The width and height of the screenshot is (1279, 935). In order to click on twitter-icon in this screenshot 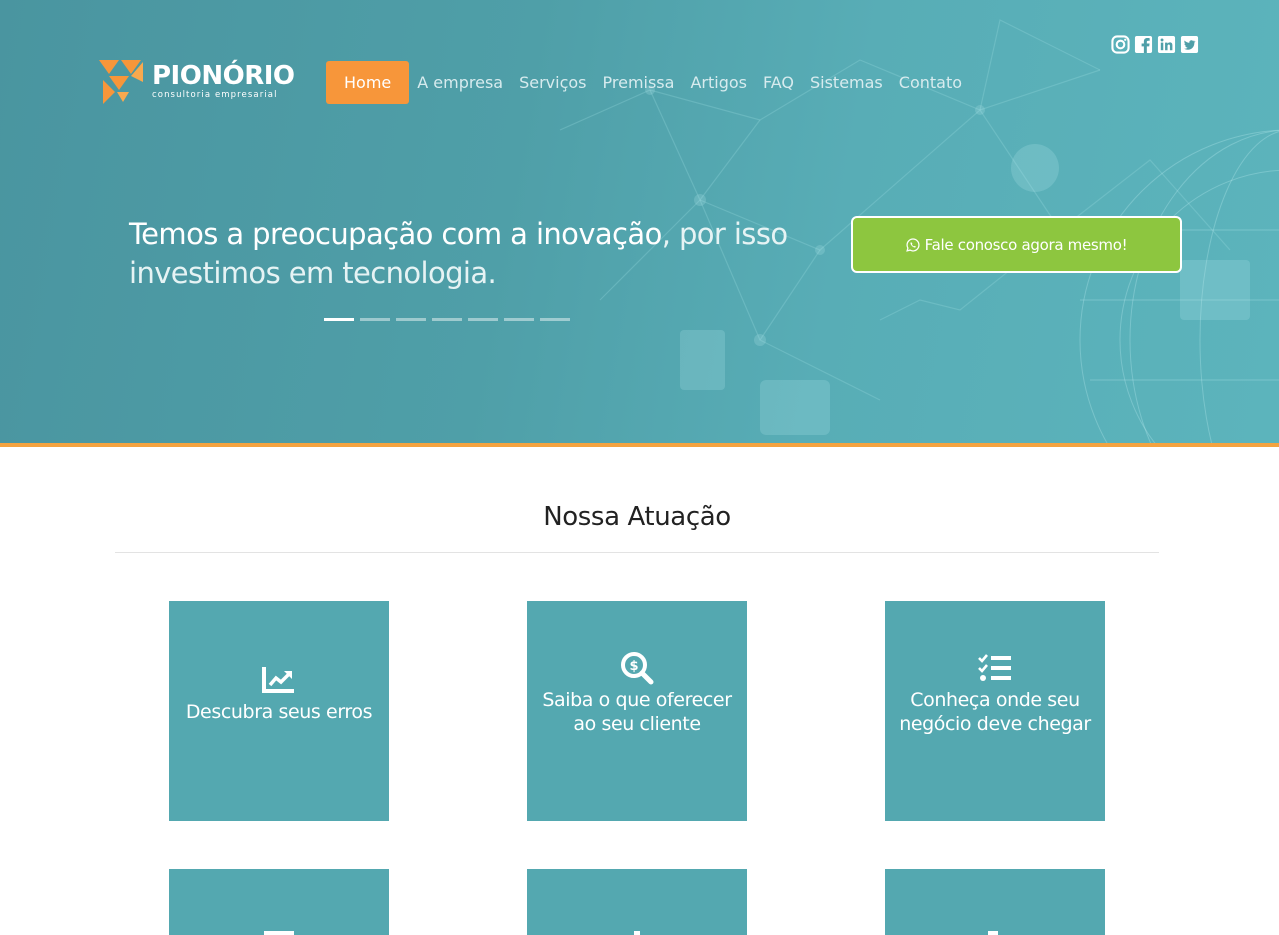, I will do `click(1189, 44)`.